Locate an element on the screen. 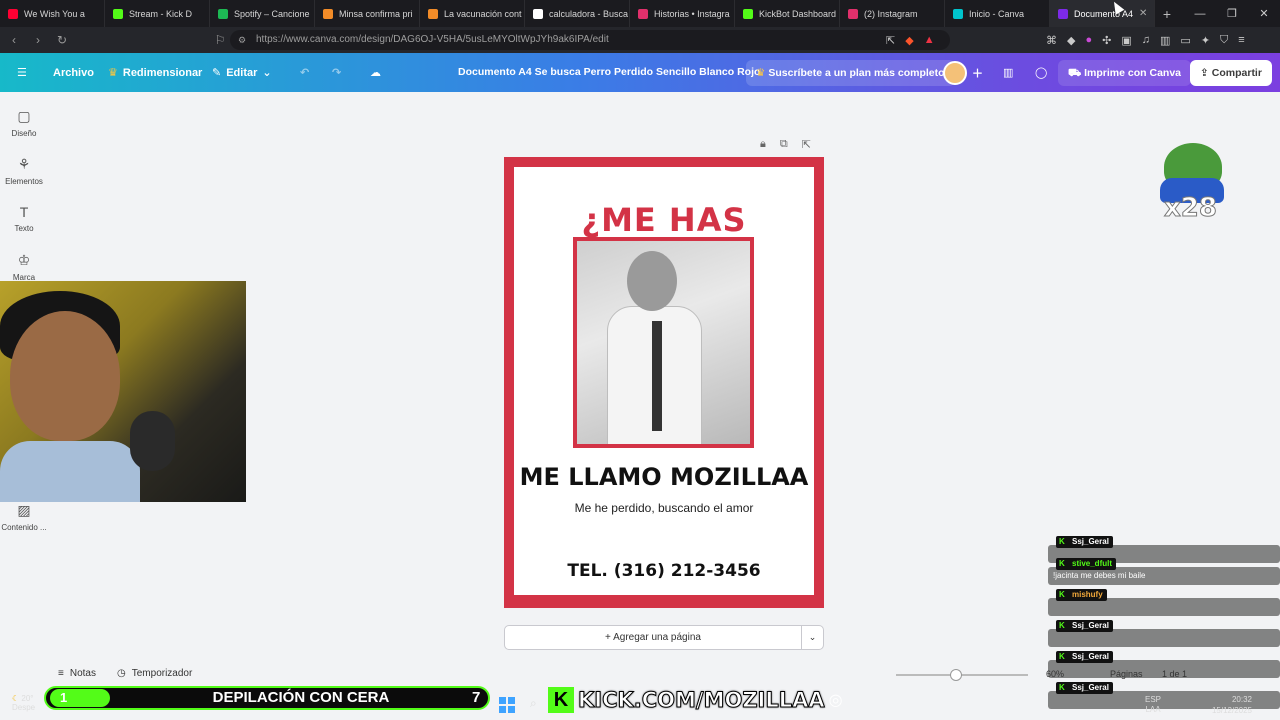 This screenshot has width=1280, height=720. puzzle-icon: ✣ is located at coordinates (1106, 40).